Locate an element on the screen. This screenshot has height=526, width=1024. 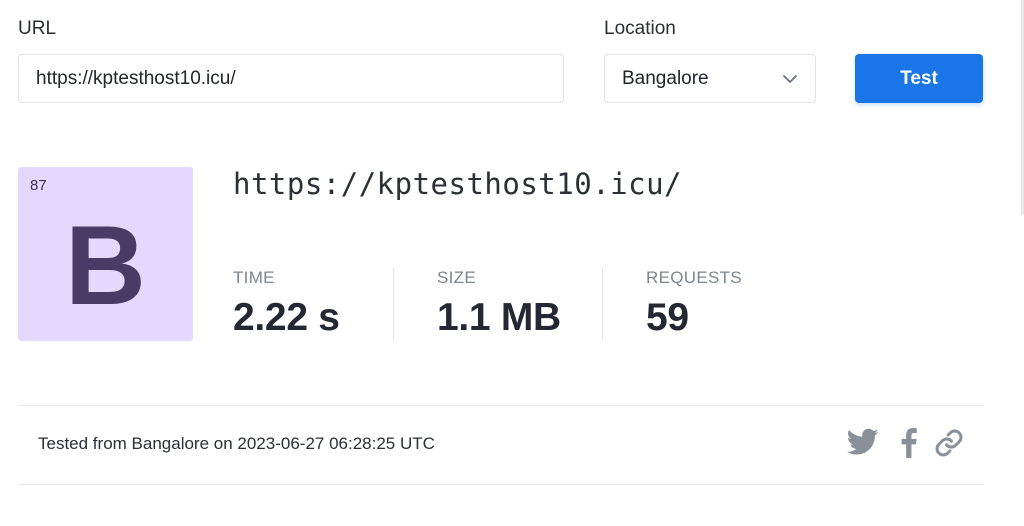
url-label: URL is located at coordinates (37, 28).